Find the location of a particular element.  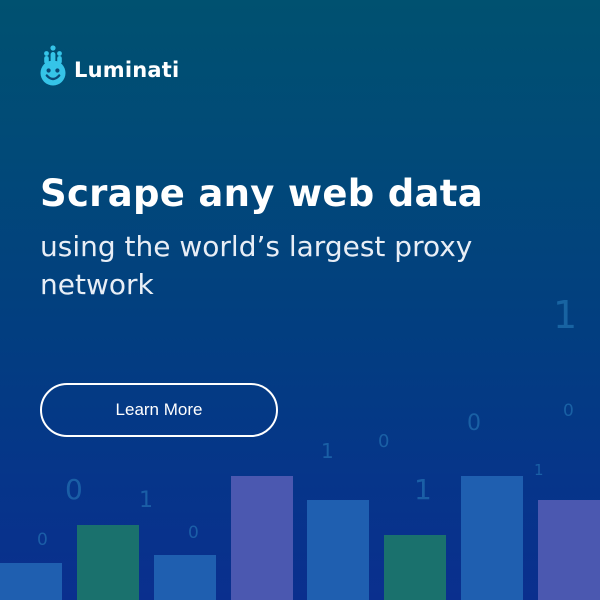

brand: Luminati is located at coordinates (109, 65).